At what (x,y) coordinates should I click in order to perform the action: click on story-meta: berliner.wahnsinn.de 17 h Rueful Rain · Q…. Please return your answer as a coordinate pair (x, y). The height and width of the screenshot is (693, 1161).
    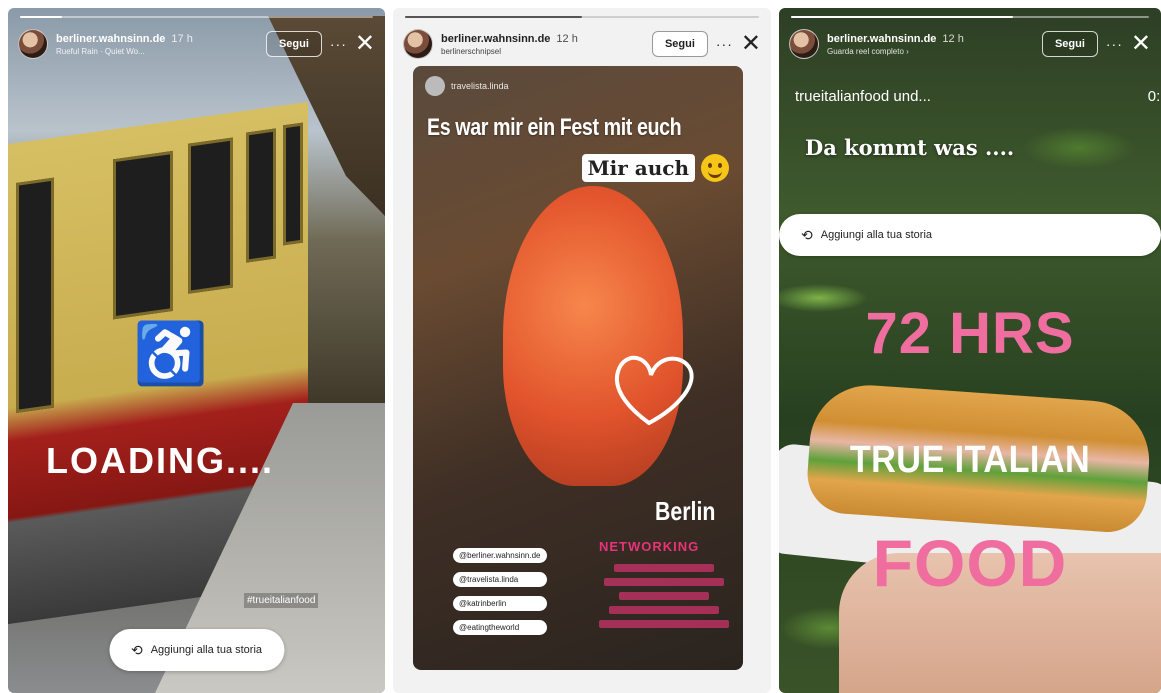
    Looking at the image, I should click on (157, 44).